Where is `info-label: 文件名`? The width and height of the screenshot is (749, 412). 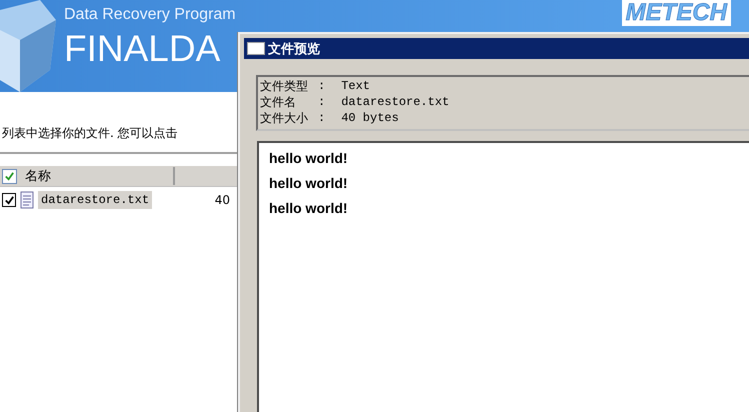 info-label: 文件名 is located at coordinates (278, 102).